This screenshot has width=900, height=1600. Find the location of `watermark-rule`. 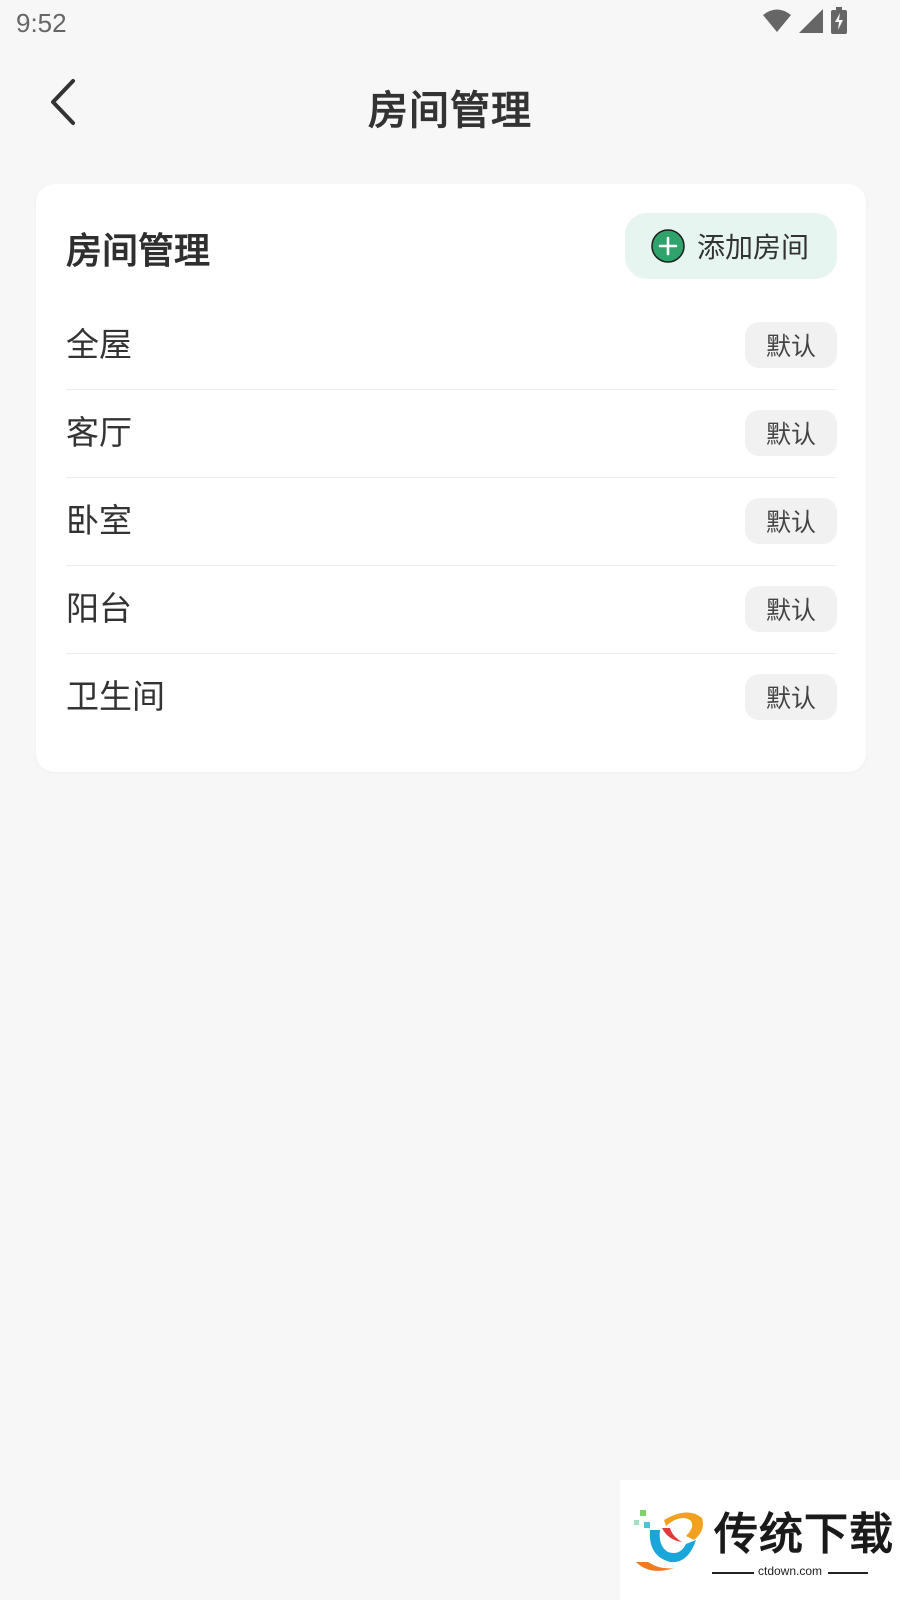

watermark-rule is located at coordinates (848, 1573).